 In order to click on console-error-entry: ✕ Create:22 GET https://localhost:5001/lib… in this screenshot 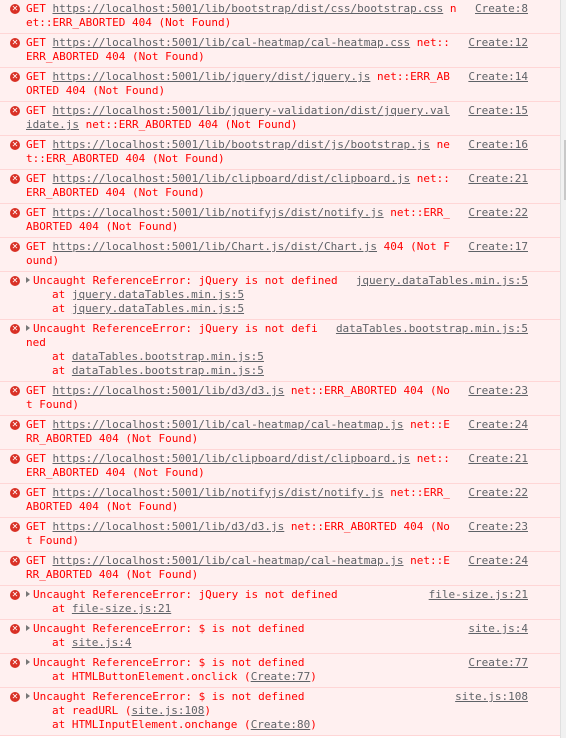, I will do `click(280, 221)`.